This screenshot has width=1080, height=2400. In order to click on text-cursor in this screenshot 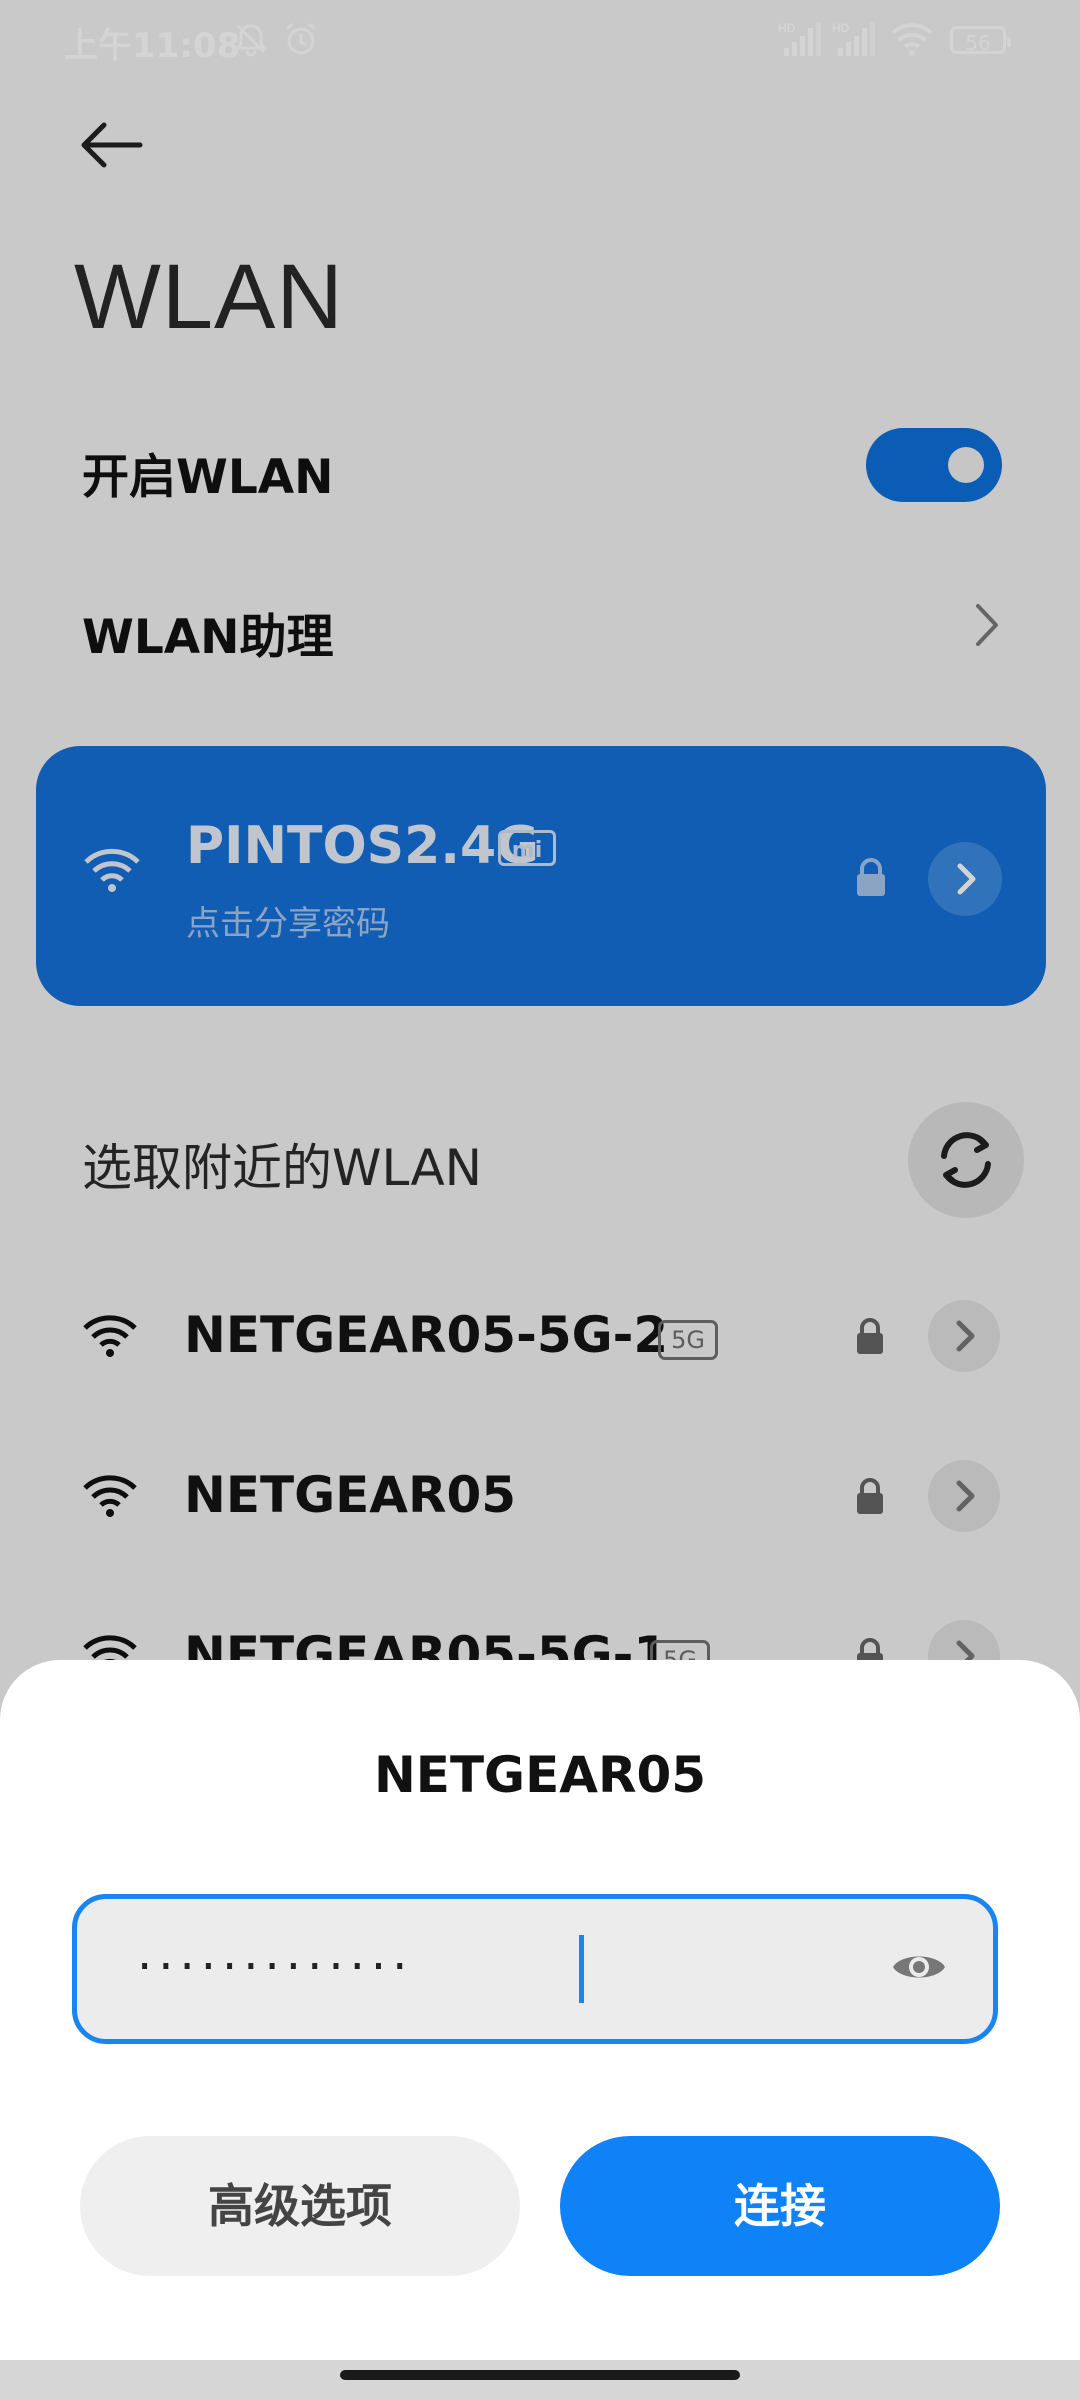, I will do `click(581, 1969)`.